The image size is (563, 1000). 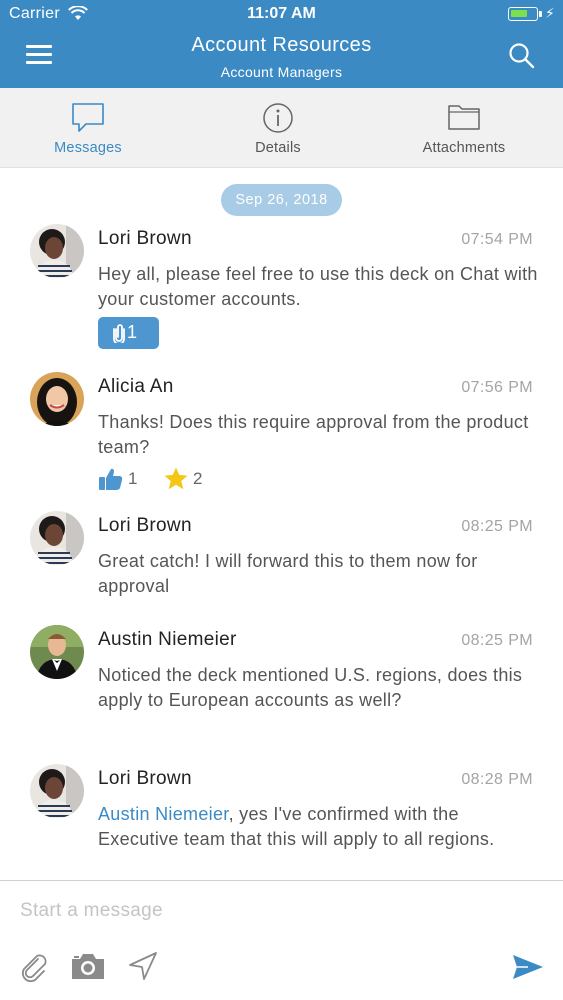 I want to click on thumbs-up-icon, so click(x=111, y=479).